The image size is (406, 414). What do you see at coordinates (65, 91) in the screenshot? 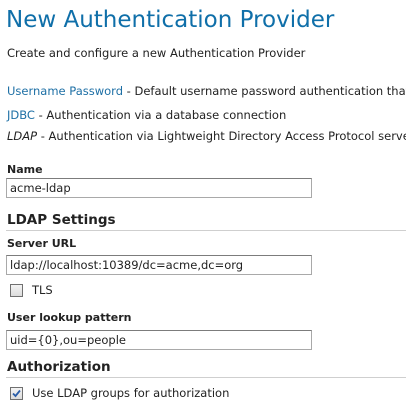
I see `username-password-link: Username Password` at bounding box center [65, 91].